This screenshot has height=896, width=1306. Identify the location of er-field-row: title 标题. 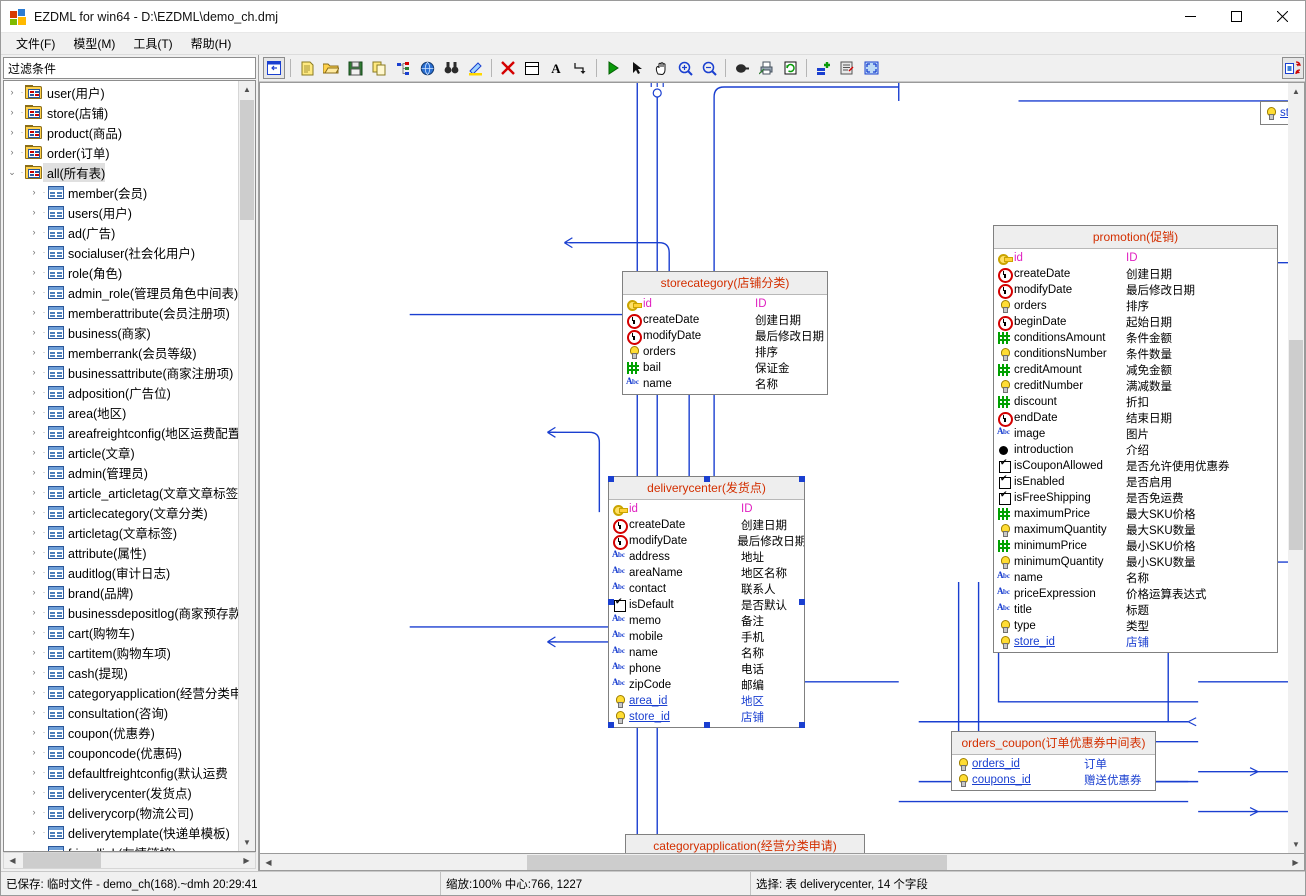
(1135, 610).